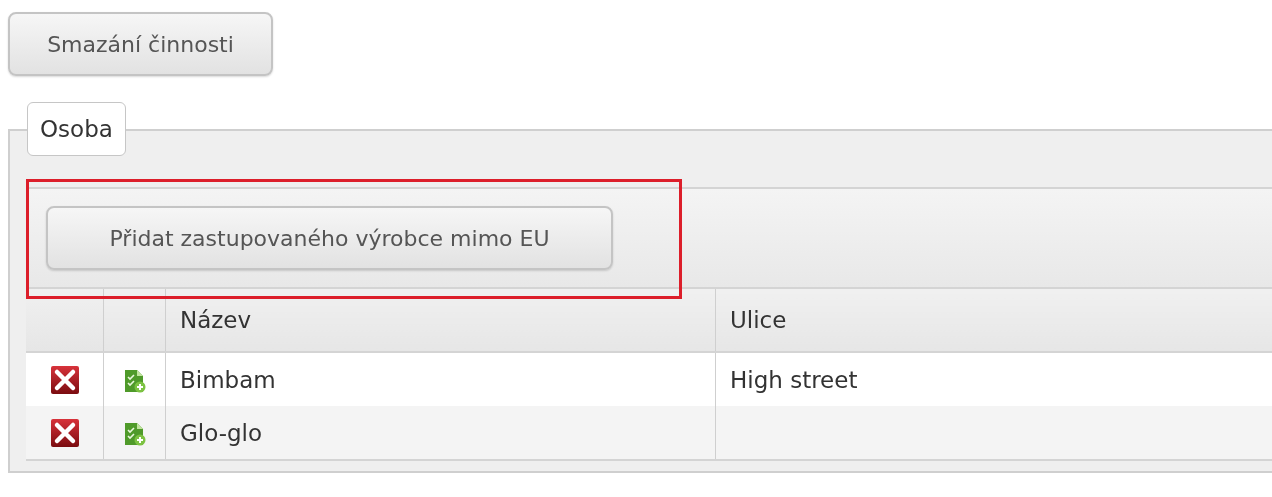 The height and width of the screenshot is (497, 1272). What do you see at coordinates (329, 238) in the screenshot?
I see `add-producer-button: Přidat zastupovaného výrobce mimo EU` at bounding box center [329, 238].